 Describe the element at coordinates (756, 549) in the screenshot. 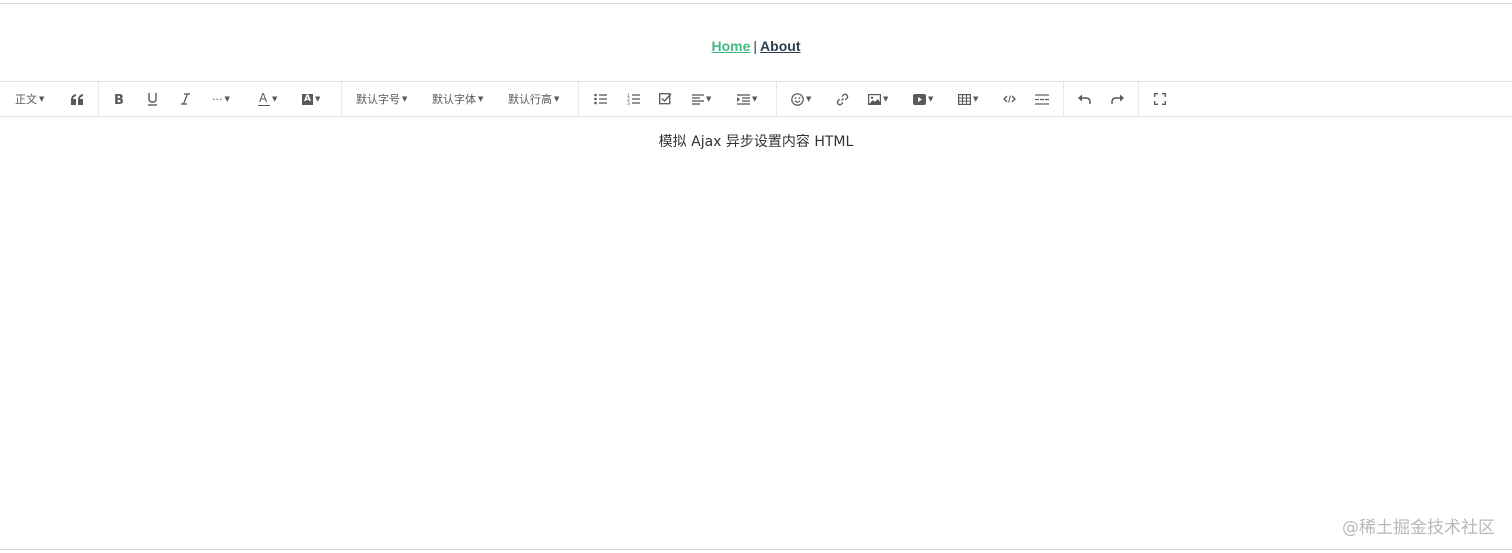

I see `bottom-border` at that location.